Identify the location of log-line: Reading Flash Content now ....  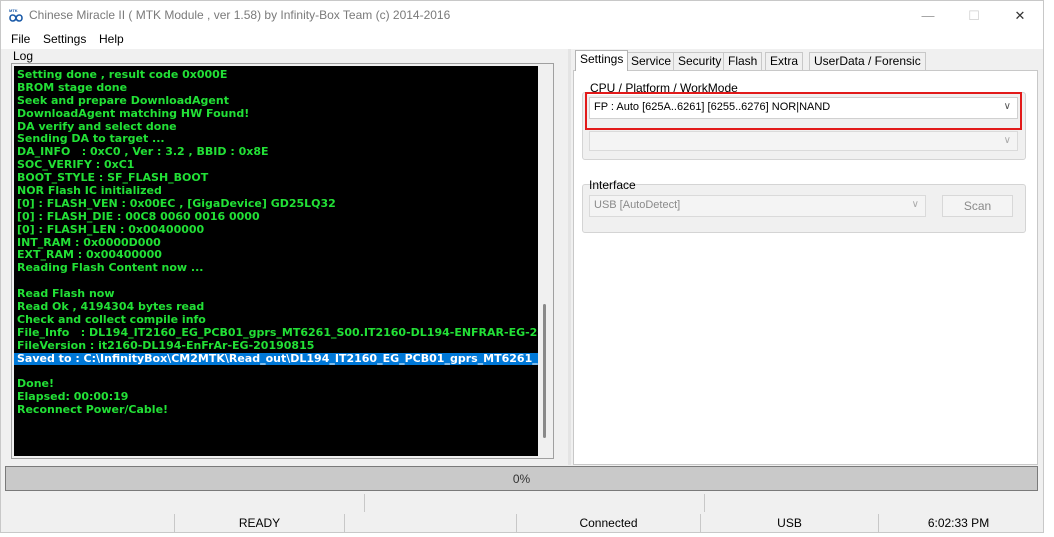
(110, 268).